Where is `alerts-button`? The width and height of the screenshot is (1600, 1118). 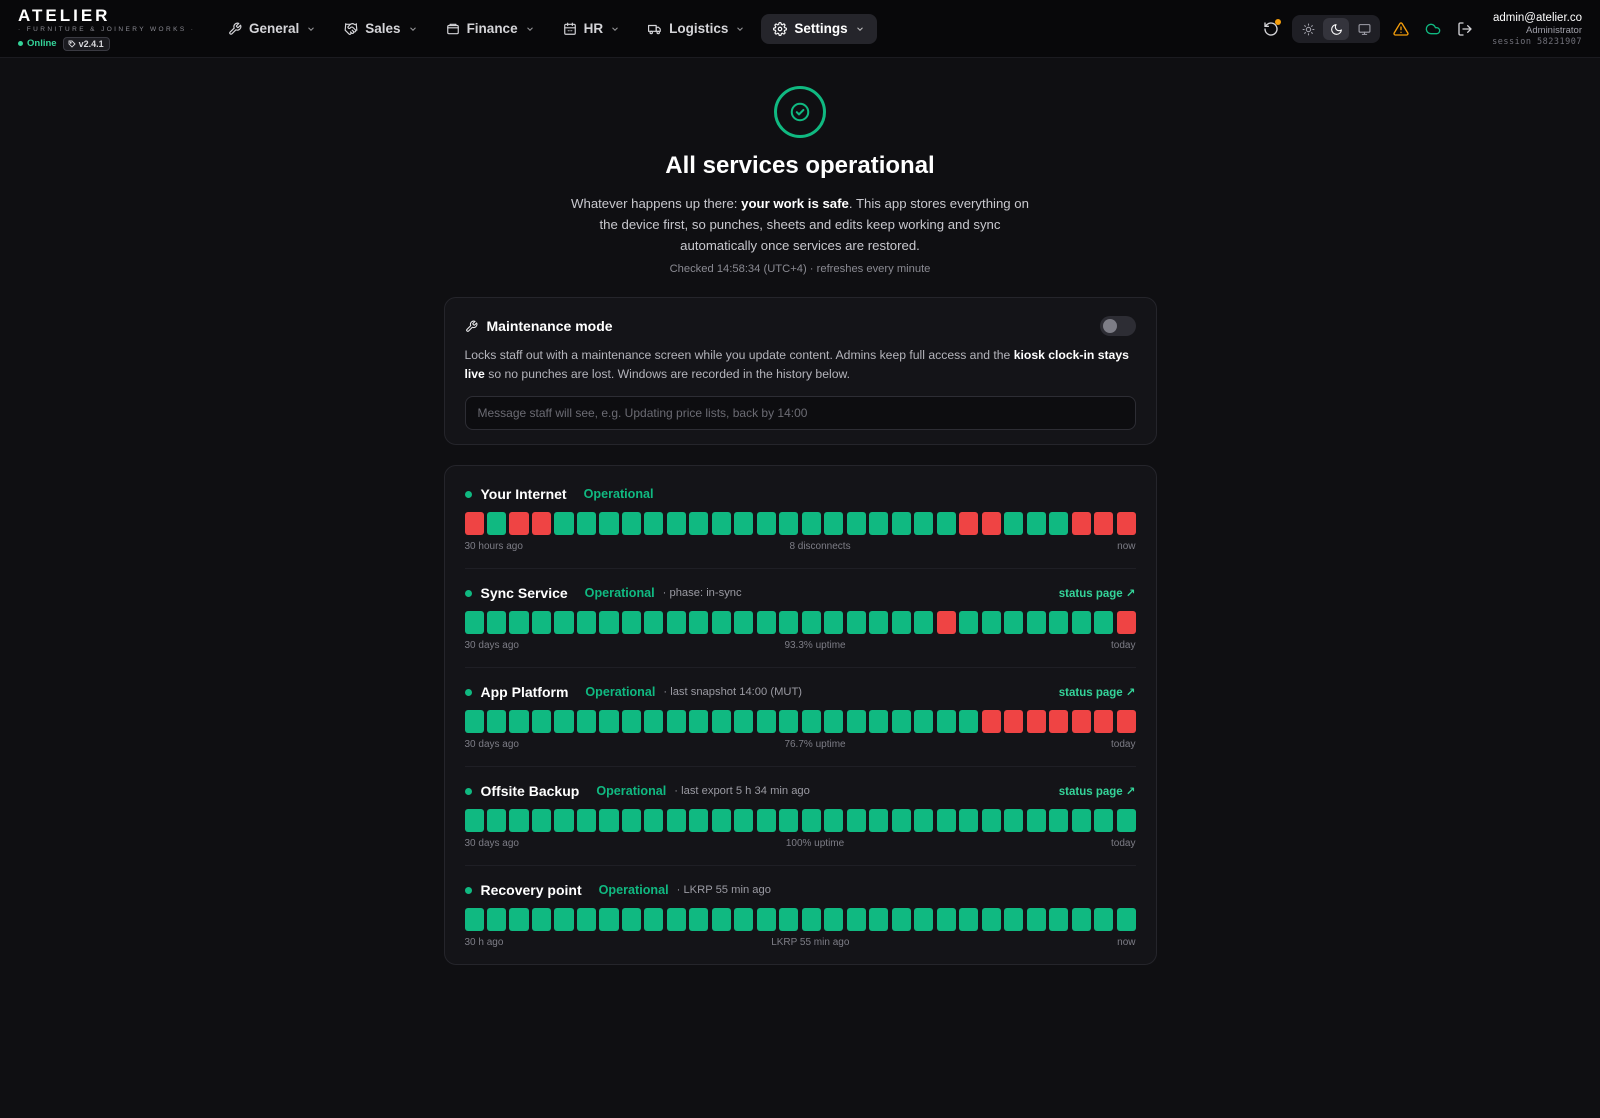
alerts-button is located at coordinates (1401, 29).